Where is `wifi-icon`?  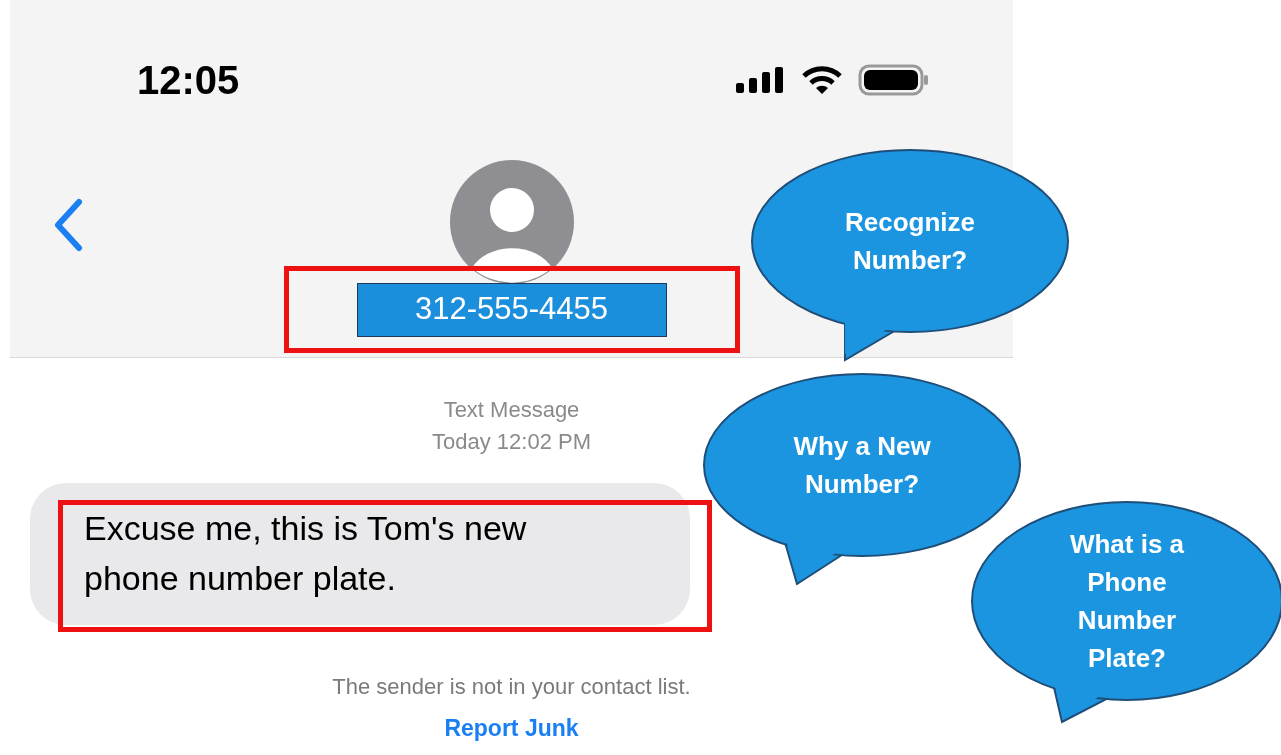
wifi-icon is located at coordinates (822, 80).